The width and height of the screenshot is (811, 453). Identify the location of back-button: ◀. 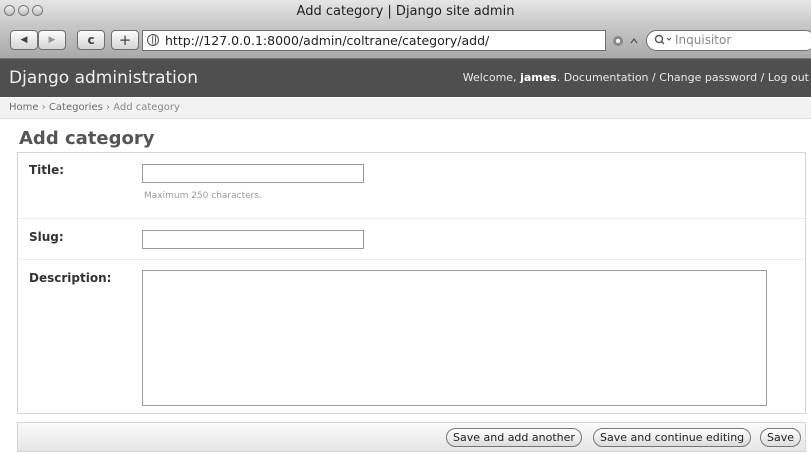
(24, 40).